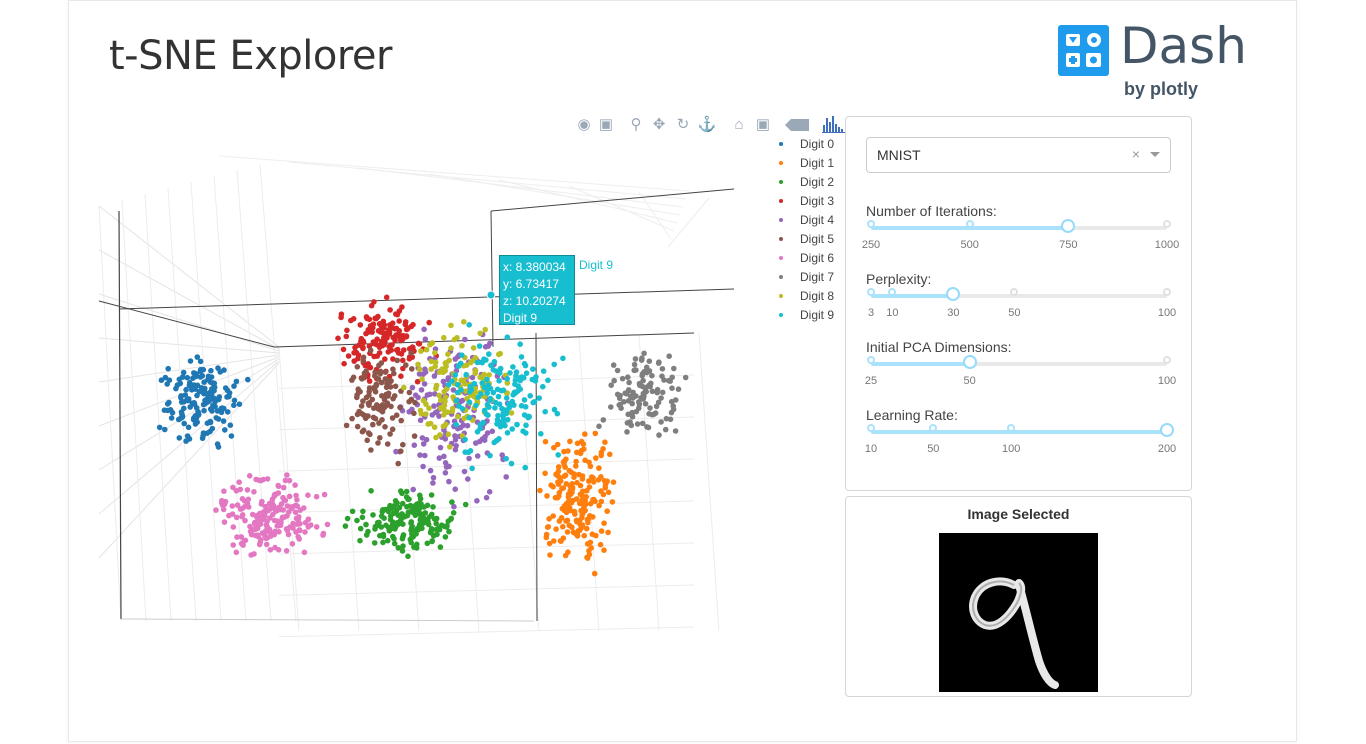 The width and height of the screenshot is (1366, 744). I want to click on slider-mark-dot, so click(871, 292).